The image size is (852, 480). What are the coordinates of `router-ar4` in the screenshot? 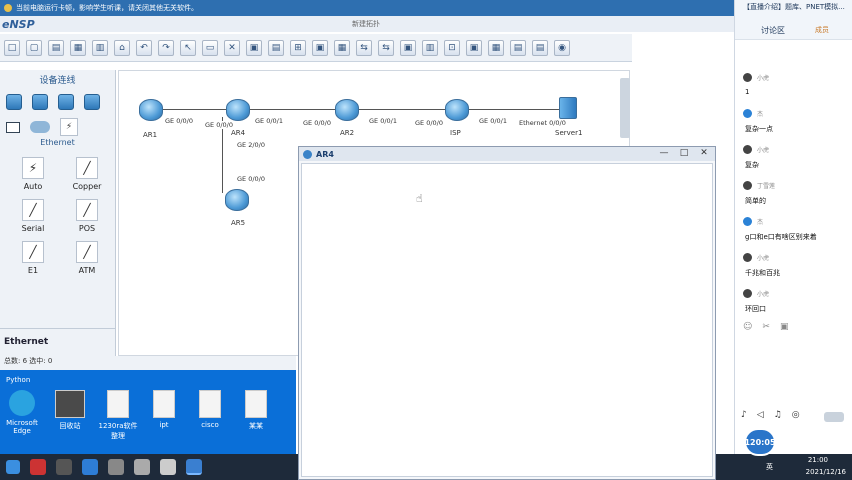 It's located at (238, 110).